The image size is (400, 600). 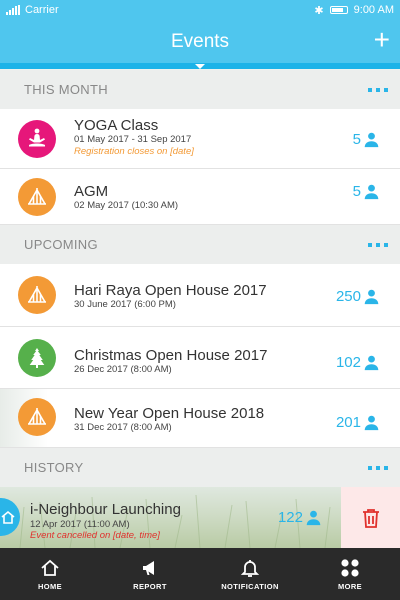 What do you see at coordinates (42, 10) in the screenshot?
I see `carrier-label: Carrier` at bounding box center [42, 10].